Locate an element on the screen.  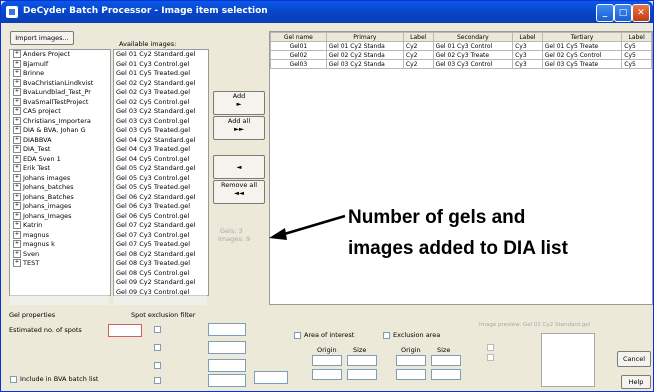
tree-item: + Johans images is located at coordinates (60, 178).